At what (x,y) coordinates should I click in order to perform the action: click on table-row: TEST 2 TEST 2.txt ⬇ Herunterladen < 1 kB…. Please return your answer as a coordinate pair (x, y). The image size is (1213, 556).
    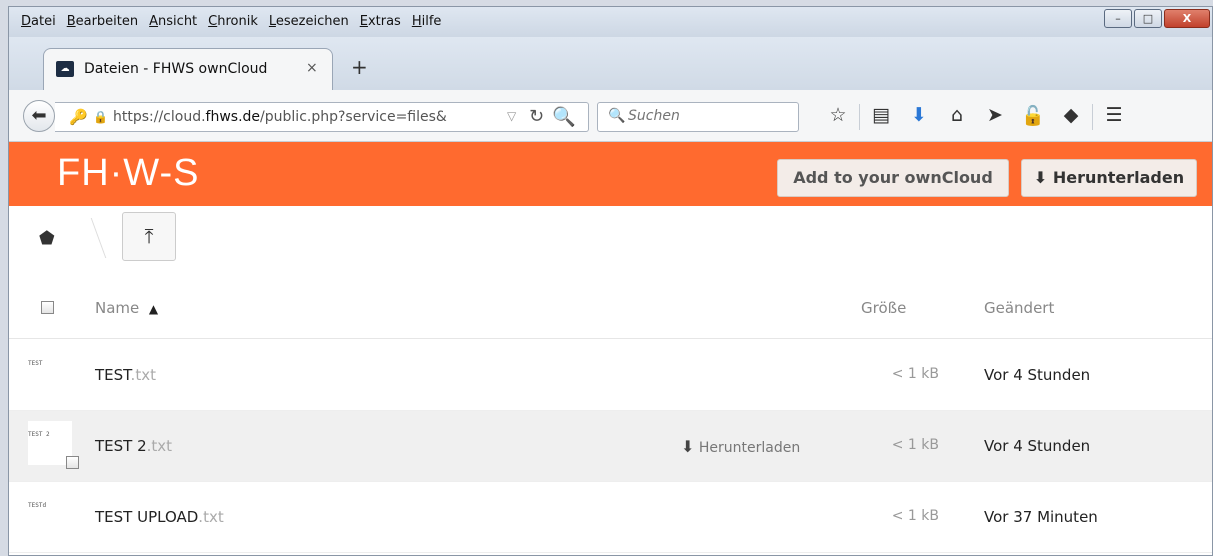
    Looking at the image, I should click on (610, 446).